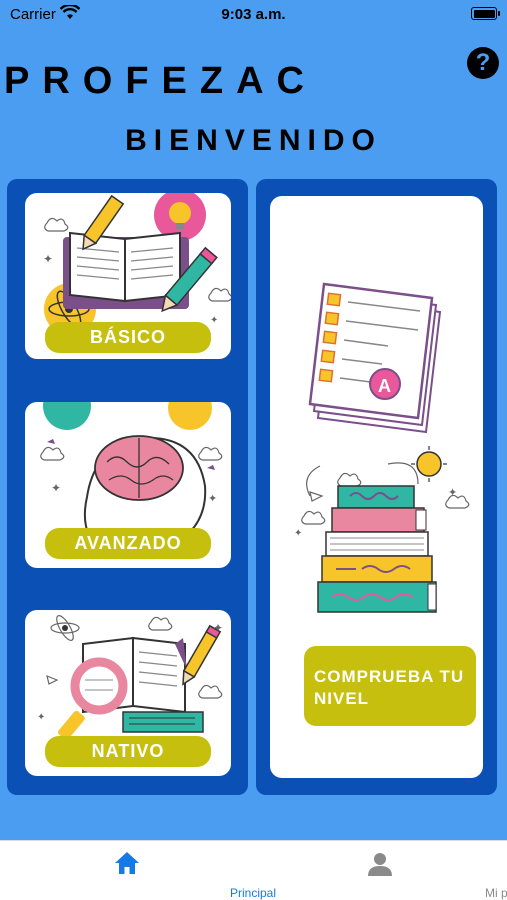 The width and height of the screenshot is (507, 900). I want to click on check-level-button: COMPRUEBA TU NIVEL, so click(390, 686).